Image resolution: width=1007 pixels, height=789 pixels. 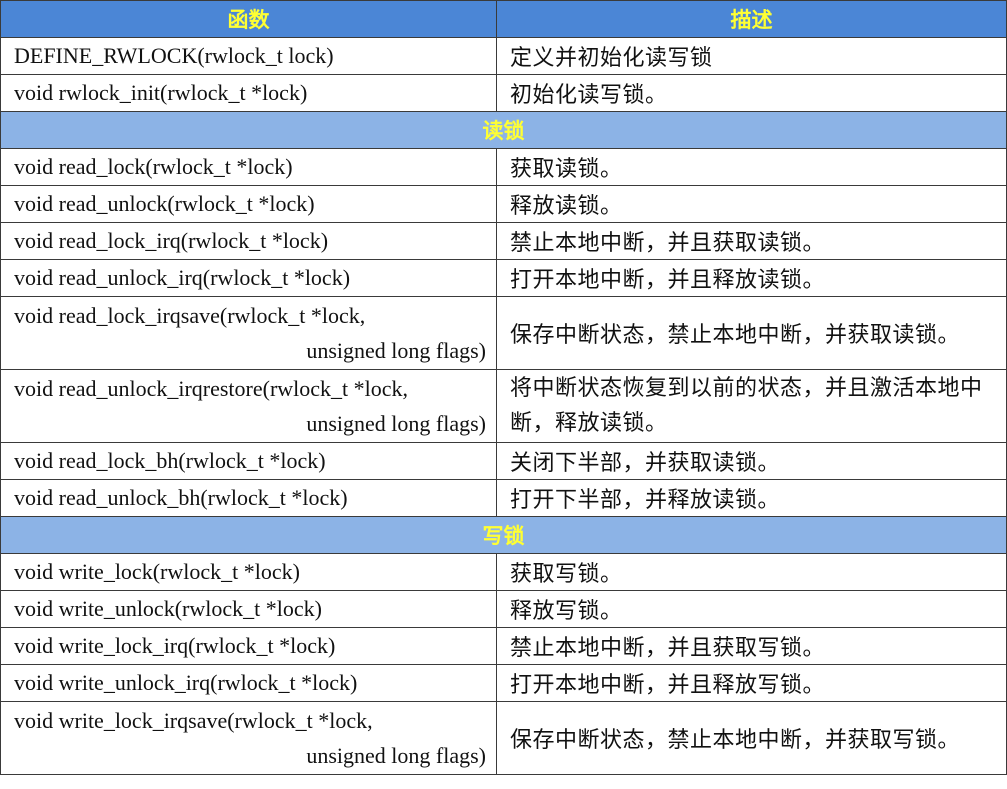 I want to click on function-cell: void read_lock(rwlock_t *lock), so click(x=248, y=167).